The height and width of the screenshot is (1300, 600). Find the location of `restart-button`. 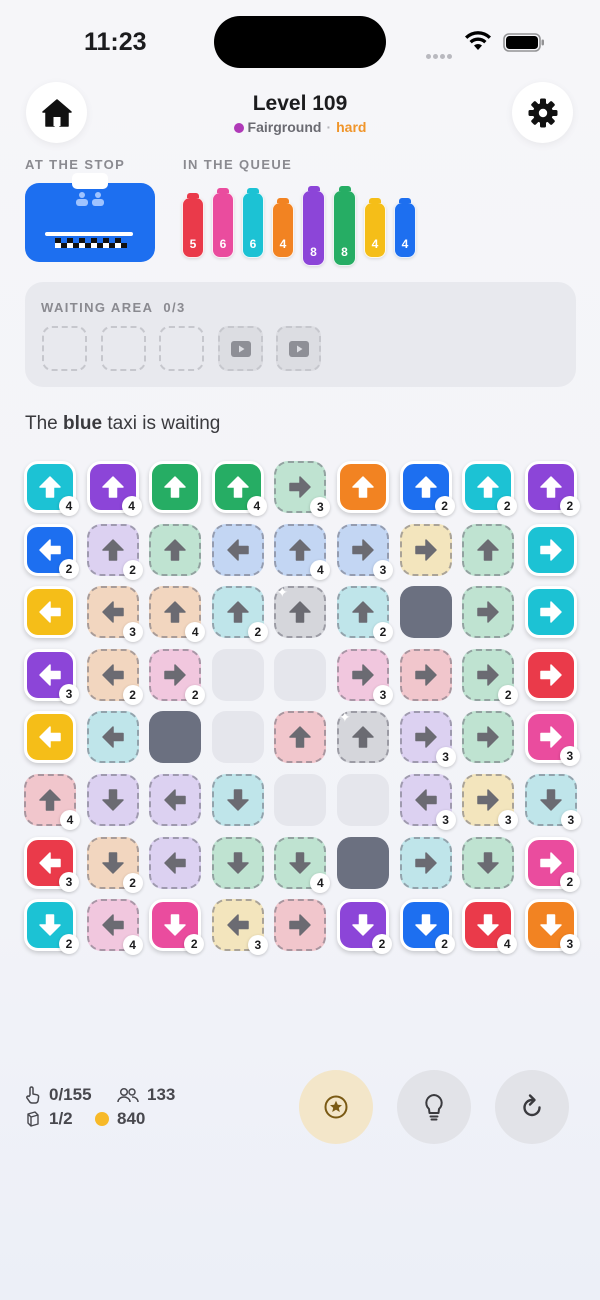

restart-button is located at coordinates (532, 1107).